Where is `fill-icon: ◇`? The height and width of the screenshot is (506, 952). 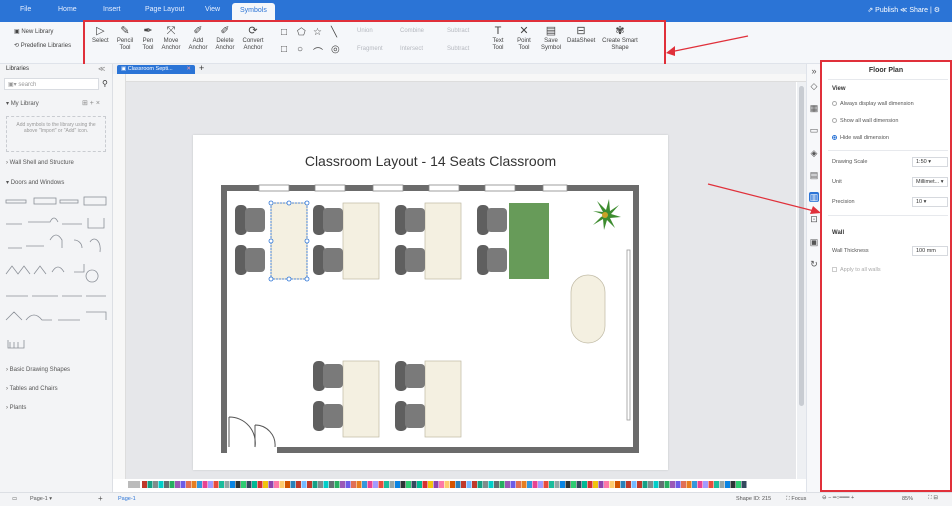 fill-icon: ◇ is located at coordinates (814, 86).